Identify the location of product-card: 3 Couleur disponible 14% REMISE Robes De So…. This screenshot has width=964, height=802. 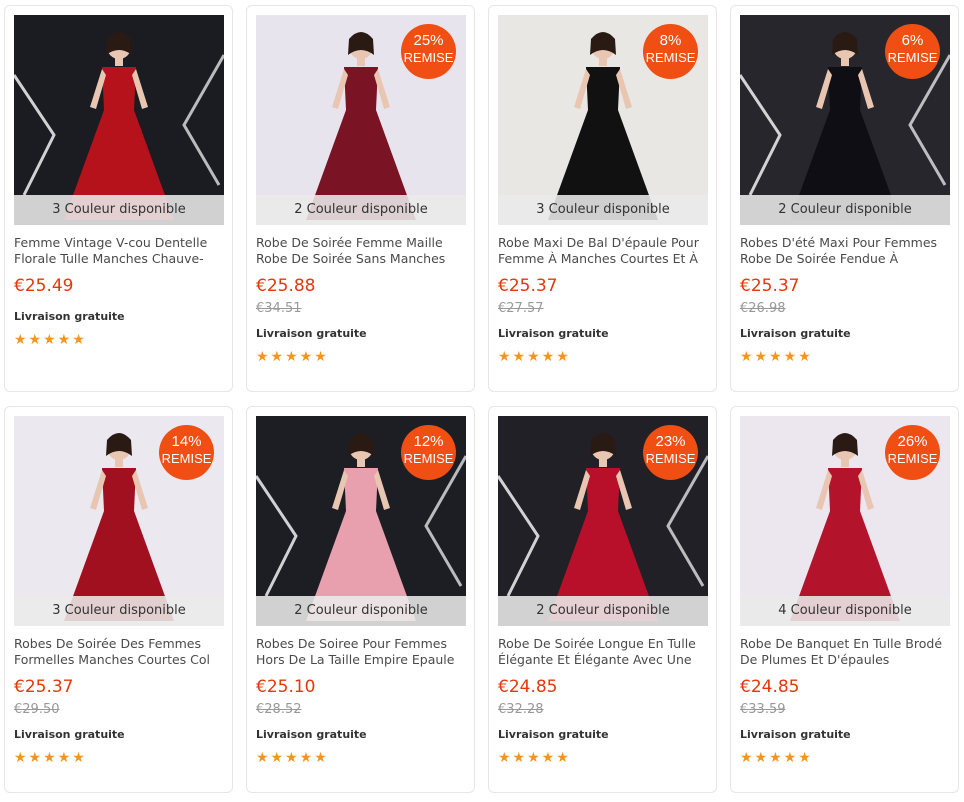
(118, 599).